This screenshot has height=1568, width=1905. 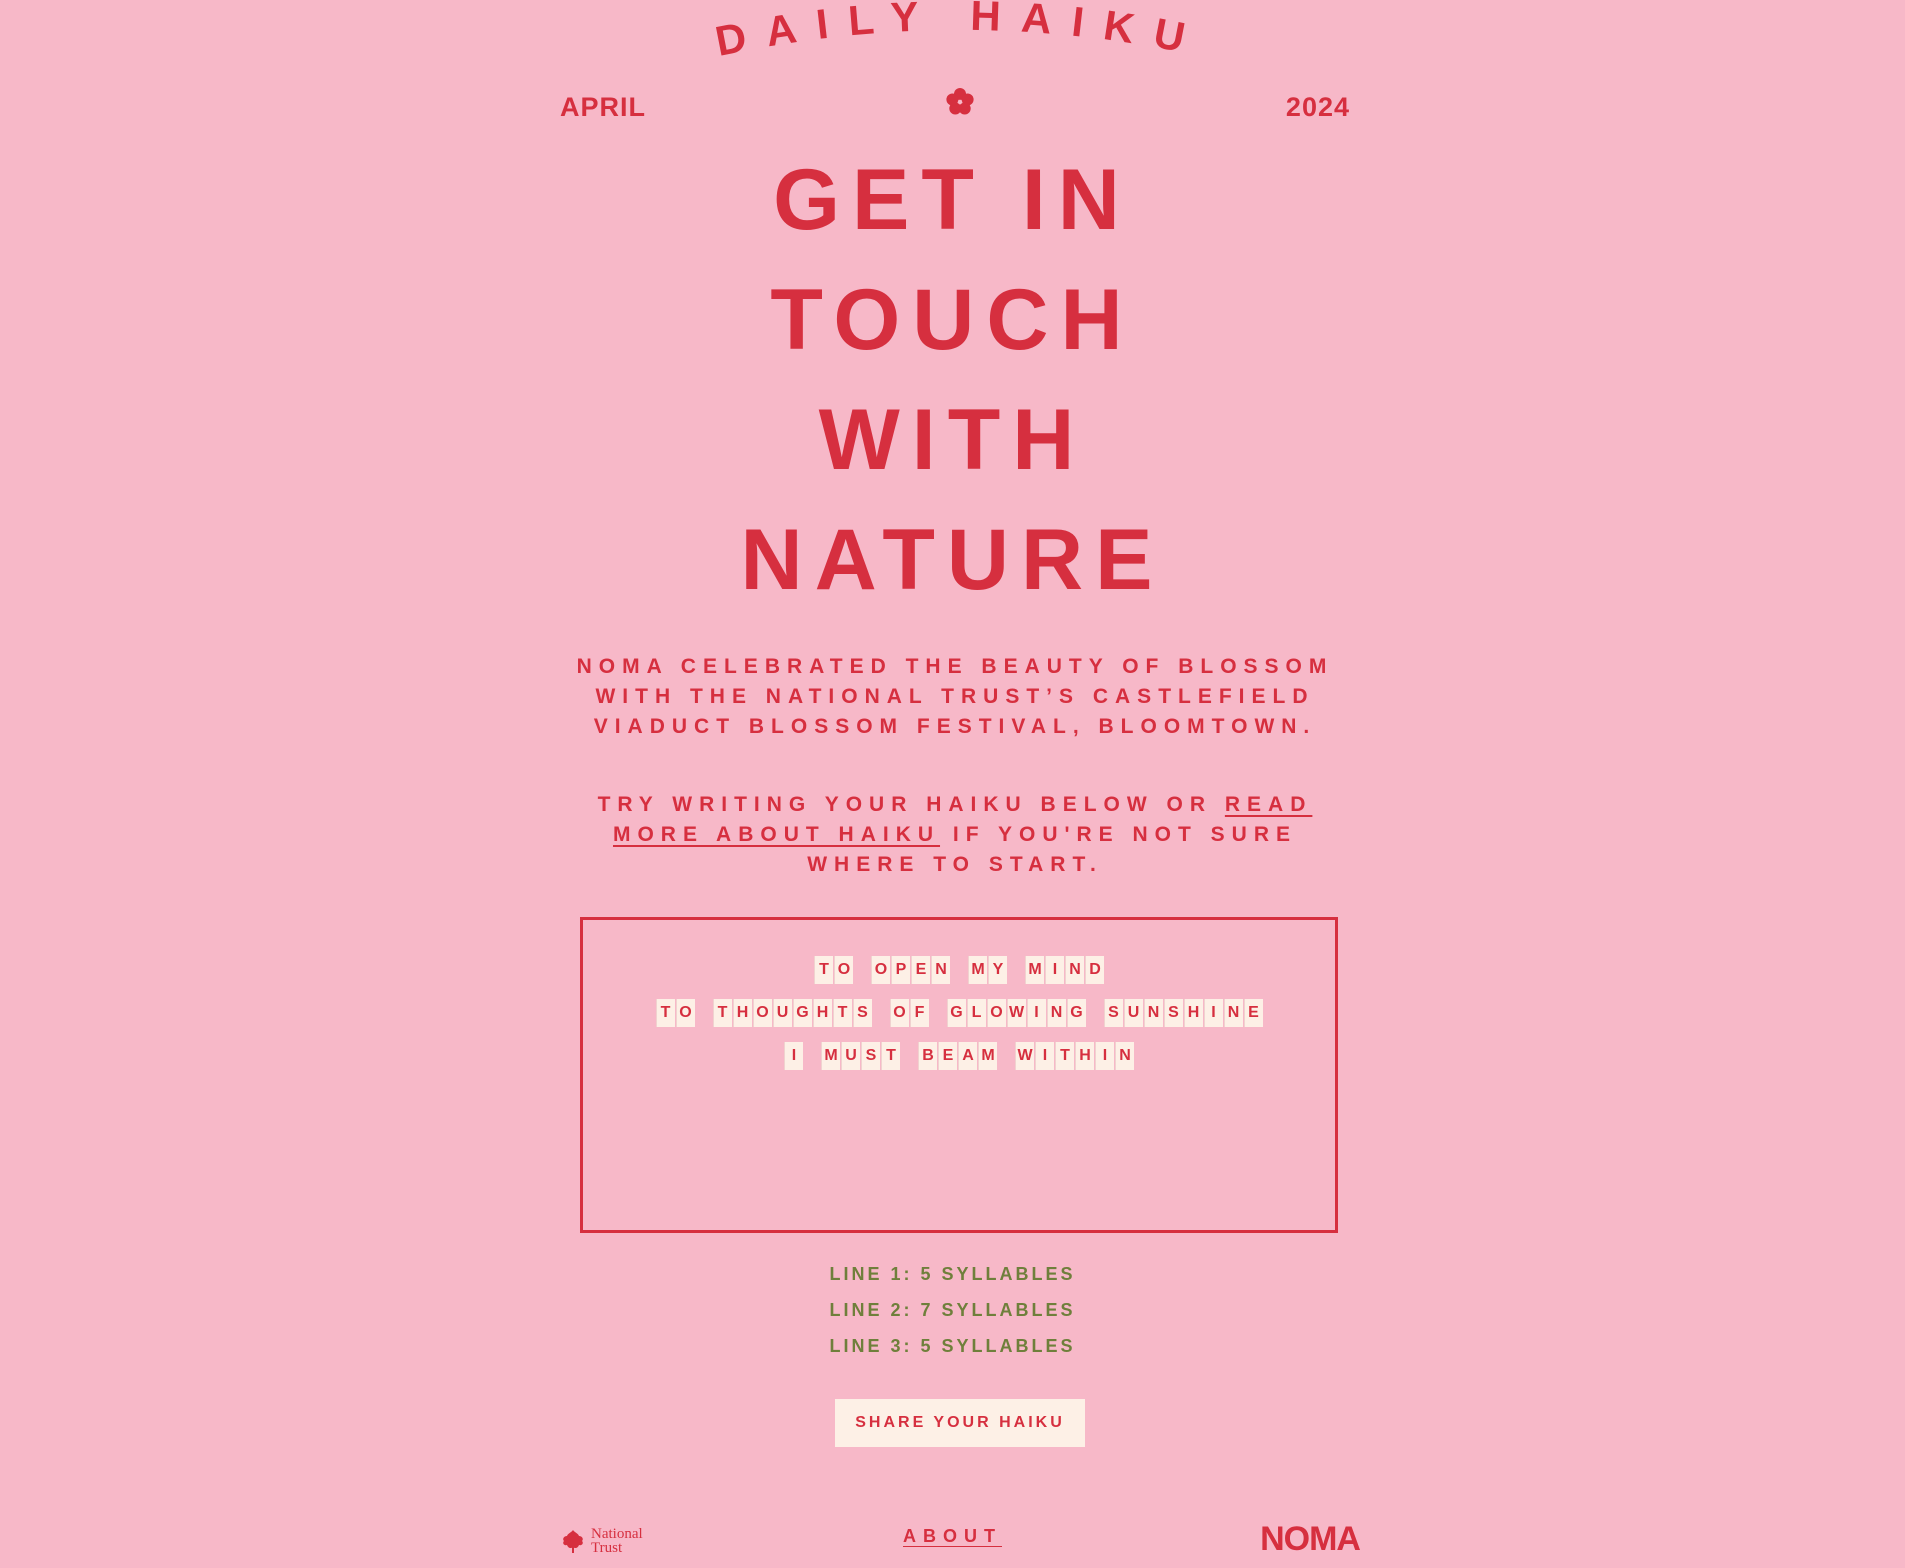 I want to click on footer-about: ABOUT, so click(x=952, y=1536).